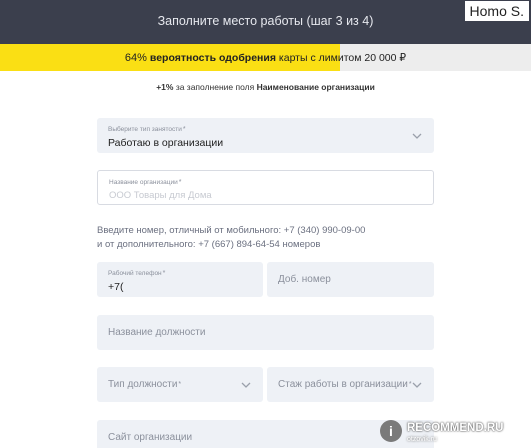 This screenshot has height=448, width=531. I want to click on work-experience-select: Стаж работы в организации *, so click(350, 384).